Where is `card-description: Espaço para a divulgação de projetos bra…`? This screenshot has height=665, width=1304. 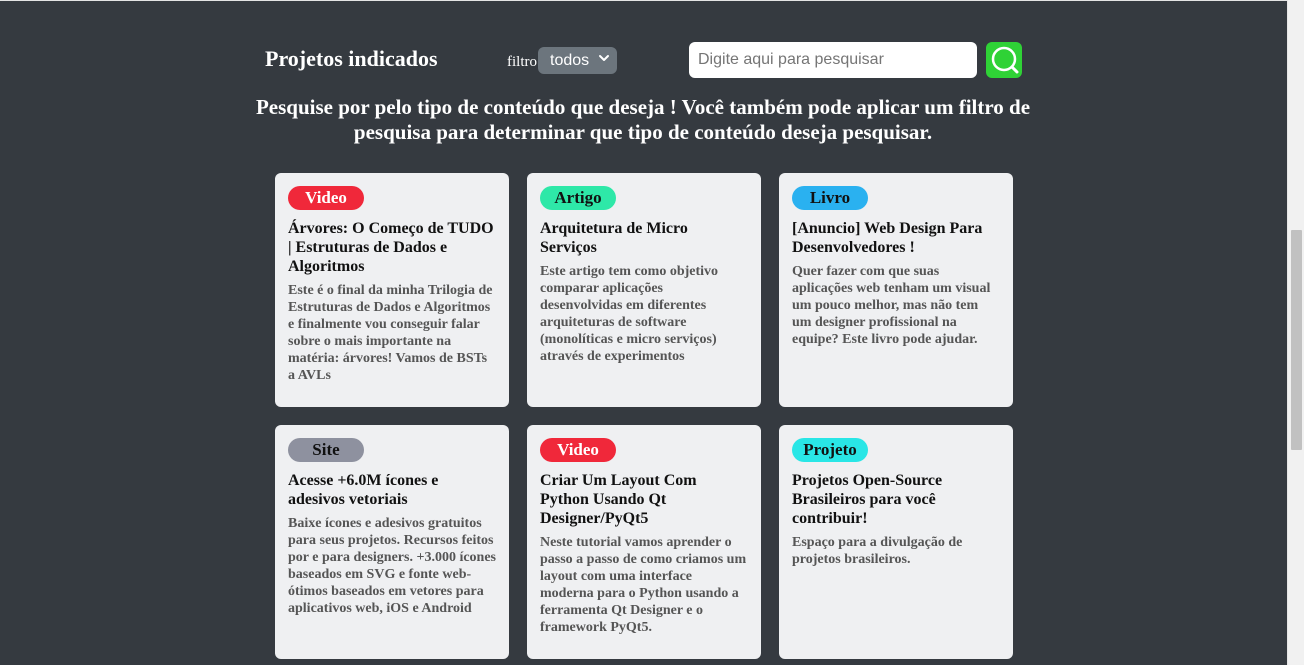
card-description: Espaço para a divulgação de projetos bra… is located at coordinates (877, 551).